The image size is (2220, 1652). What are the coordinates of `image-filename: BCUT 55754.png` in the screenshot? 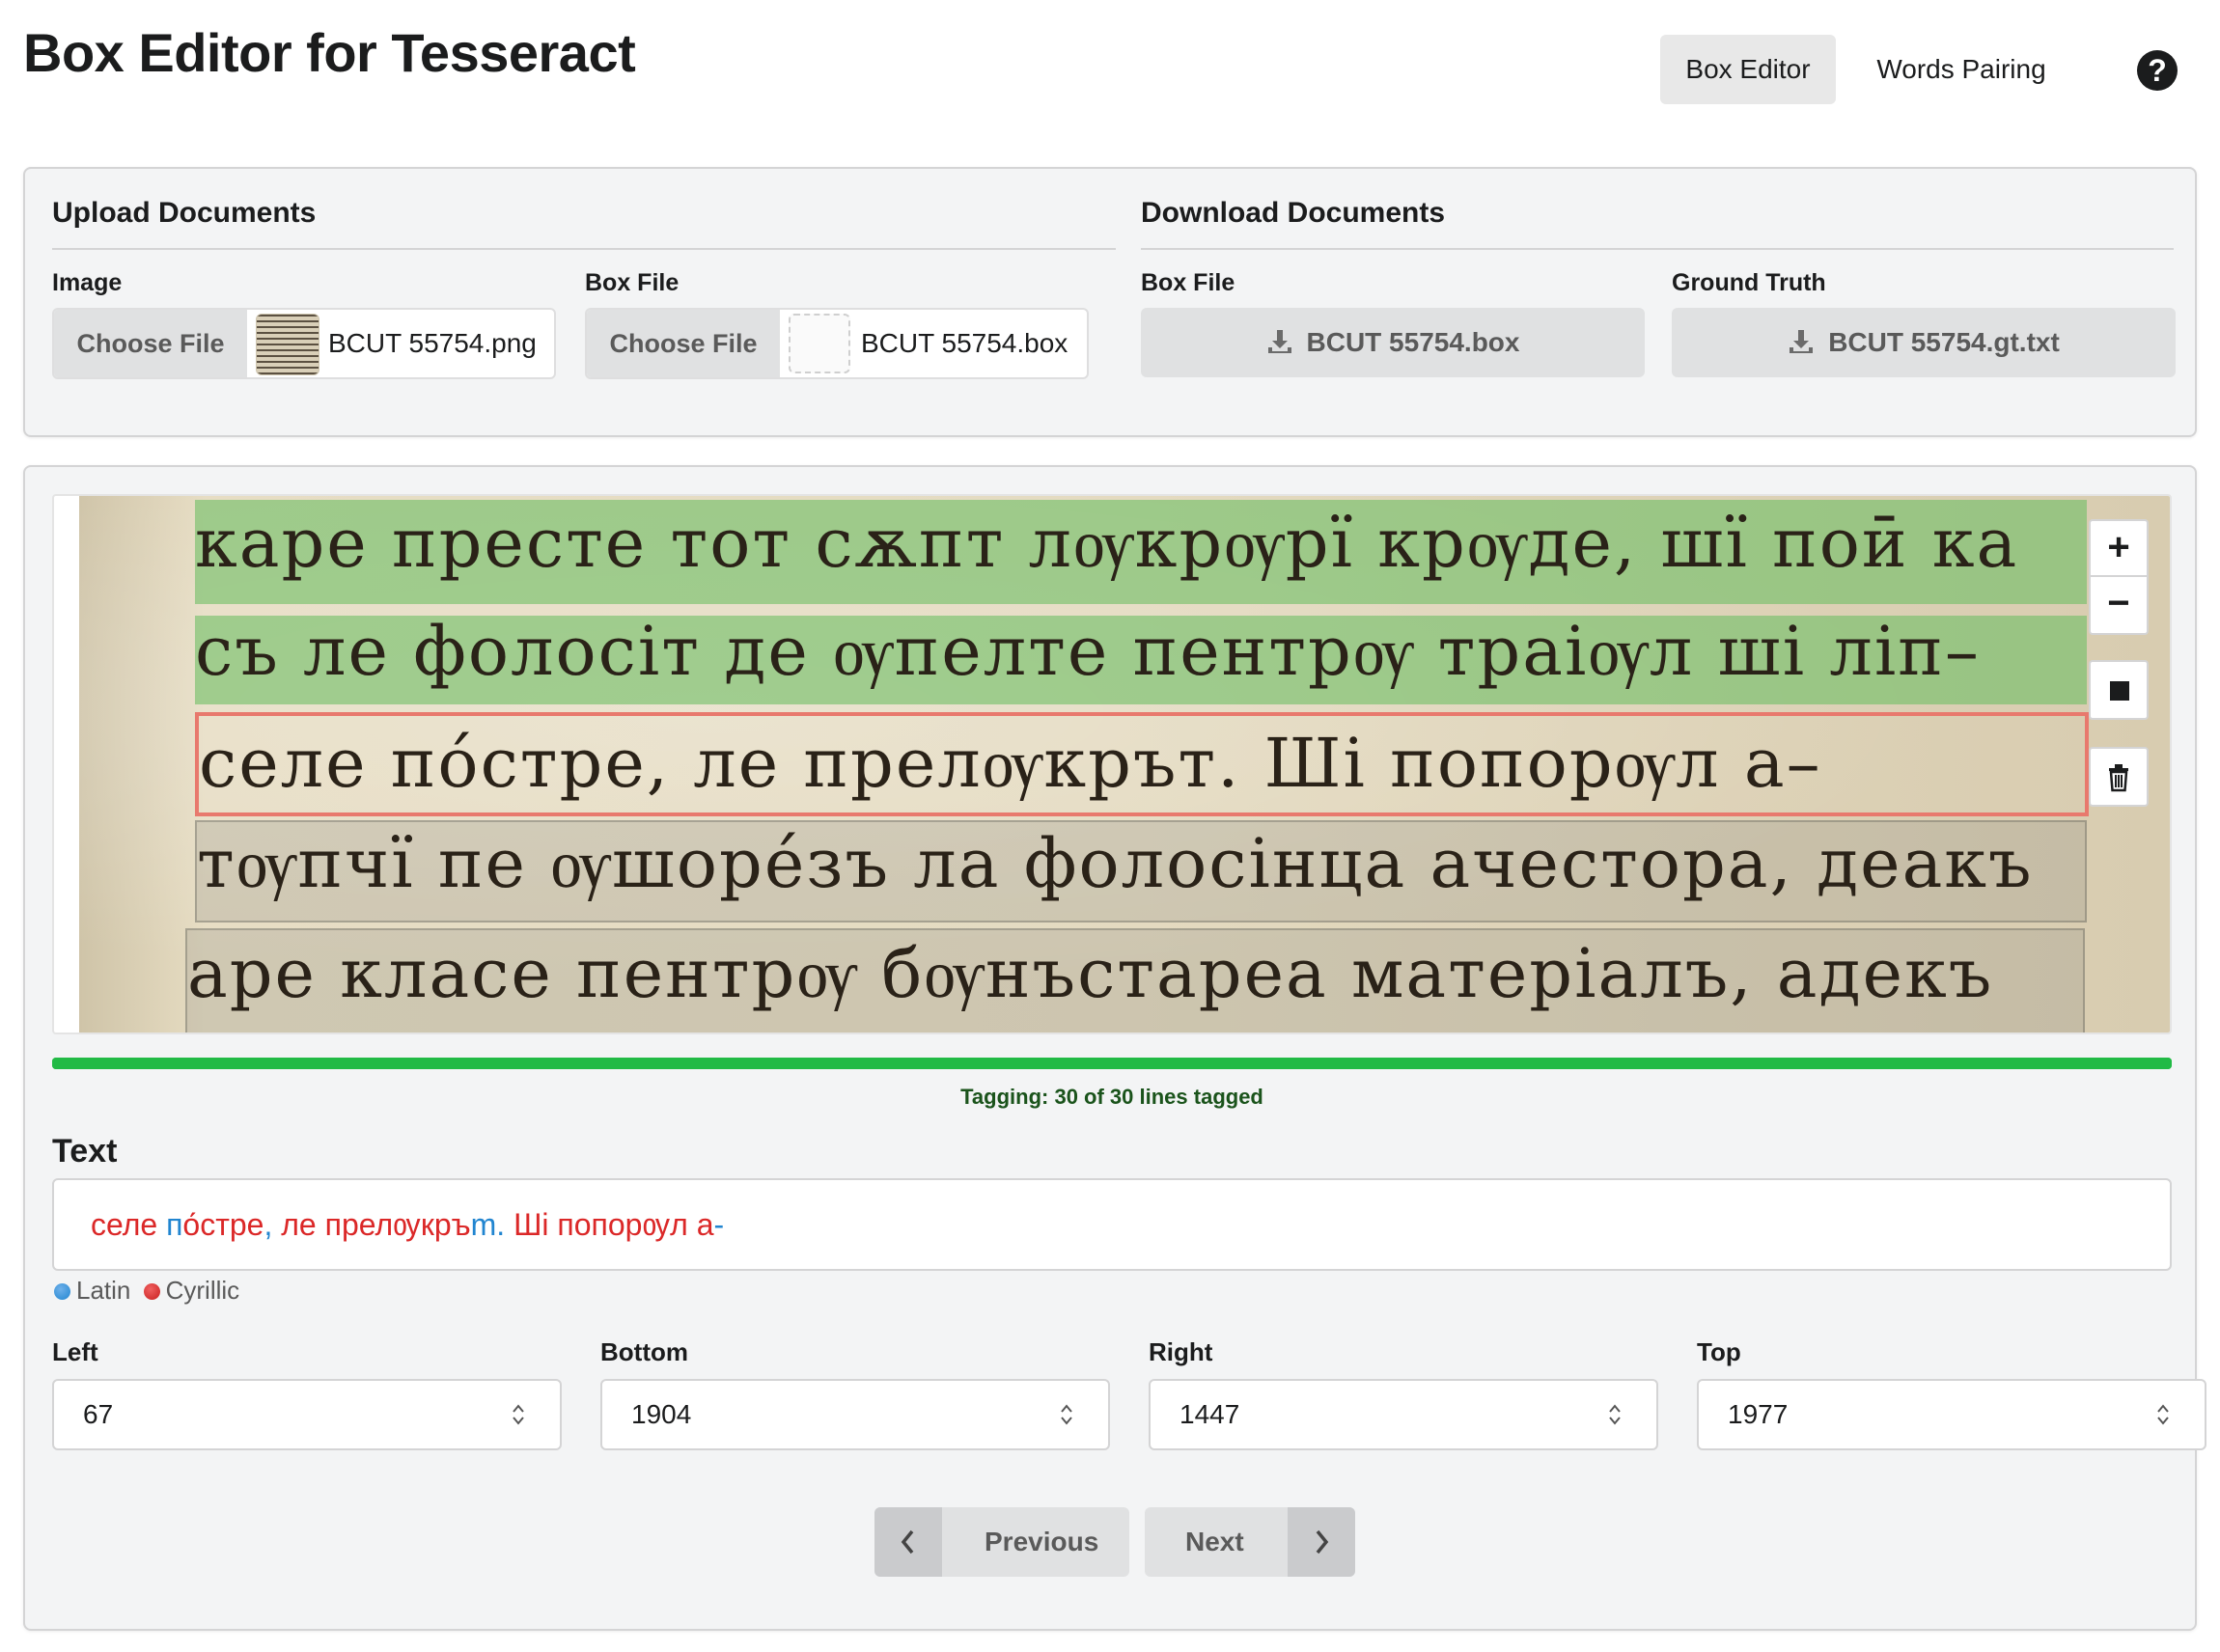 It's located at (432, 343).